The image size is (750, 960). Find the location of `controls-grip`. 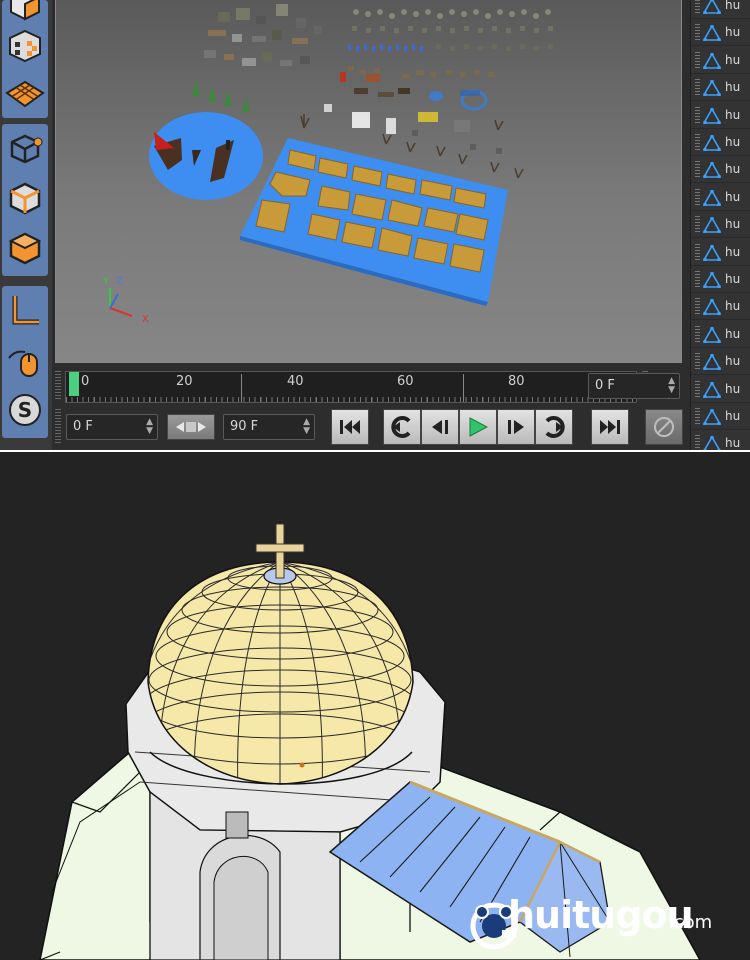

controls-grip is located at coordinates (58, 427).